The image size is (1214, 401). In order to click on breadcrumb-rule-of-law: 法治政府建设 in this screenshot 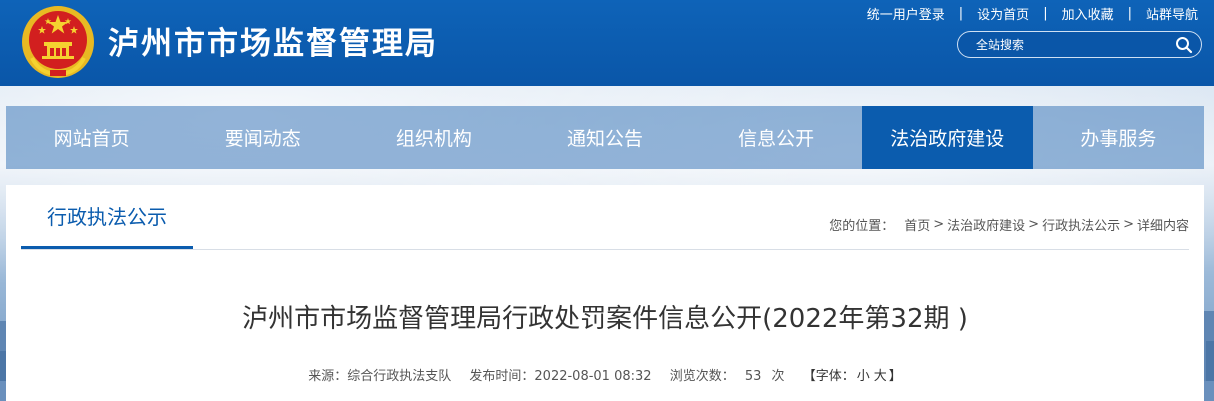, I will do `click(986, 224)`.